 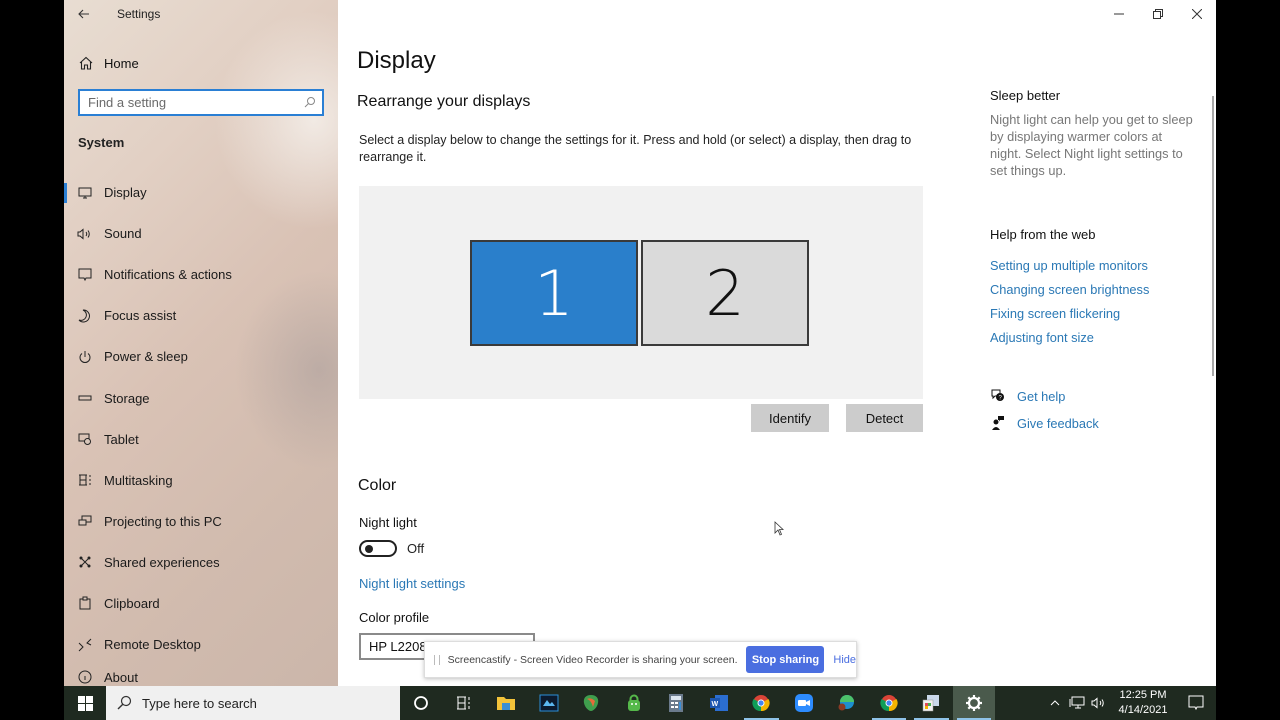 What do you see at coordinates (1069, 289) in the screenshot?
I see `help-link: Changing screen brightness` at bounding box center [1069, 289].